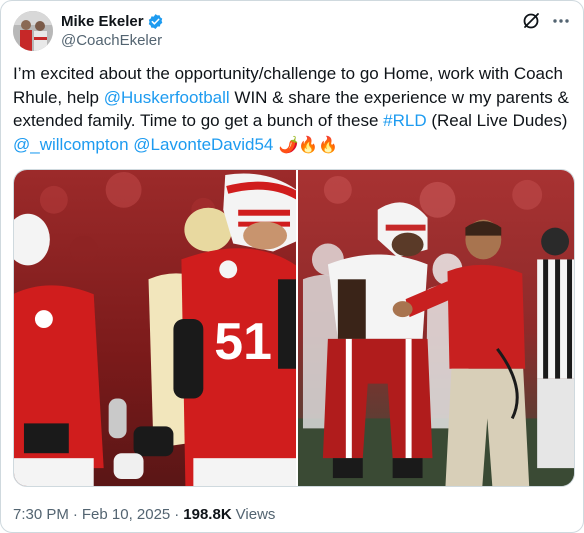 The width and height of the screenshot is (584, 533). What do you see at coordinates (102, 21) in the screenshot?
I see `author-display-name: Mike Ekeler` at bounding box center [102, 21].